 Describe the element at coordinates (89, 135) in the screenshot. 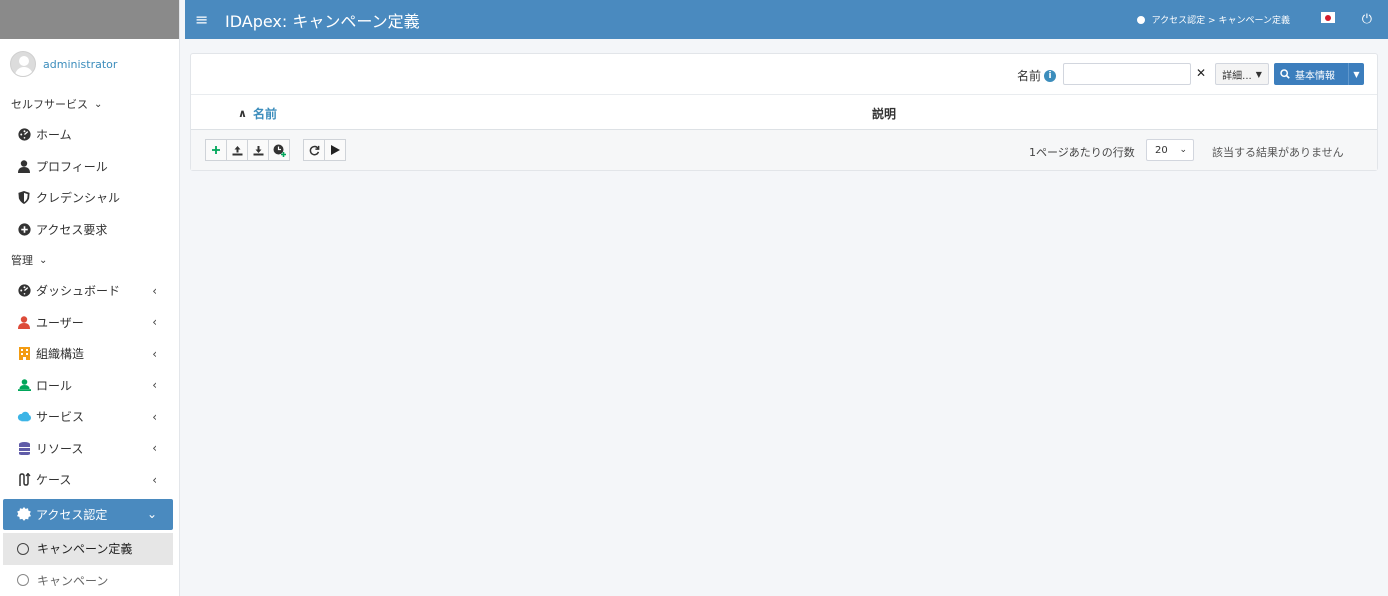

I see `sidebar-item-home: ホーム` at that location.